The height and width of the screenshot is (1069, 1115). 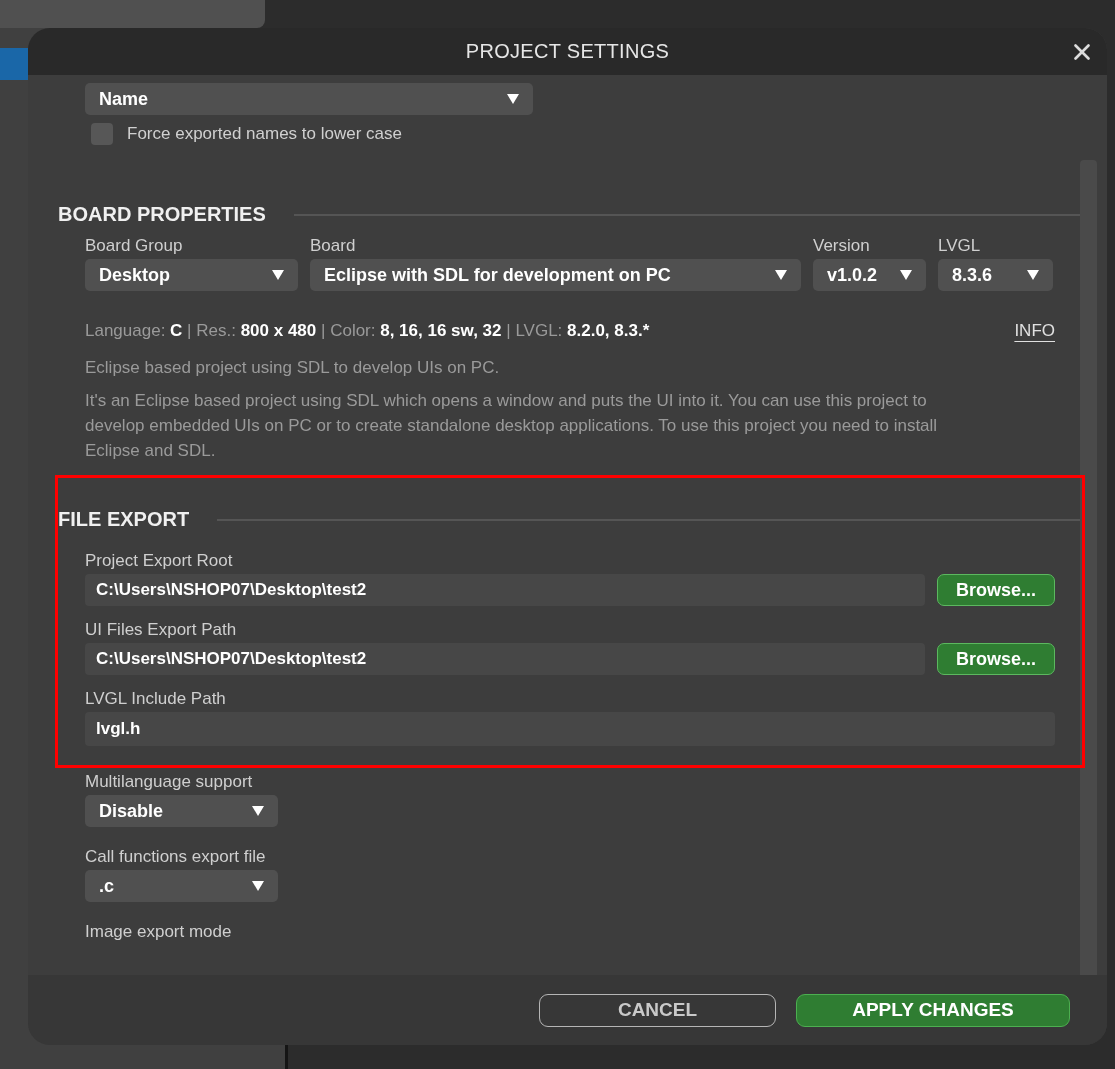 What do you see at coordinates (134, 246) in the screenshot?
I see `field-label: Board Group` at bounding box center [134, 246].